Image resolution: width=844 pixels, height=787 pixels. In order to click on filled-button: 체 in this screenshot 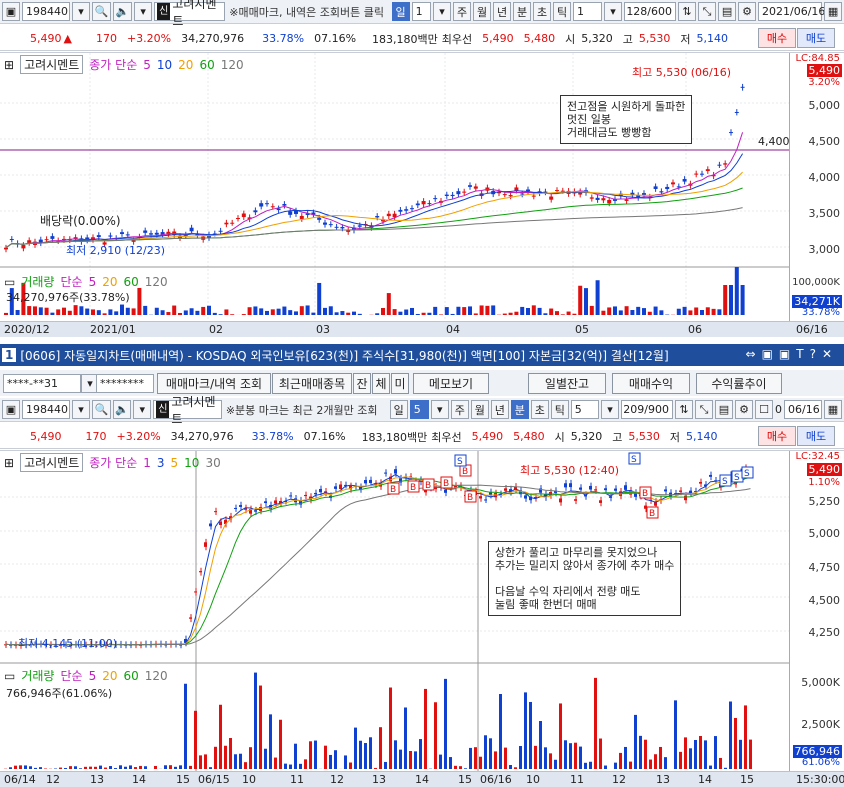, I will do `click(381, 383)`.